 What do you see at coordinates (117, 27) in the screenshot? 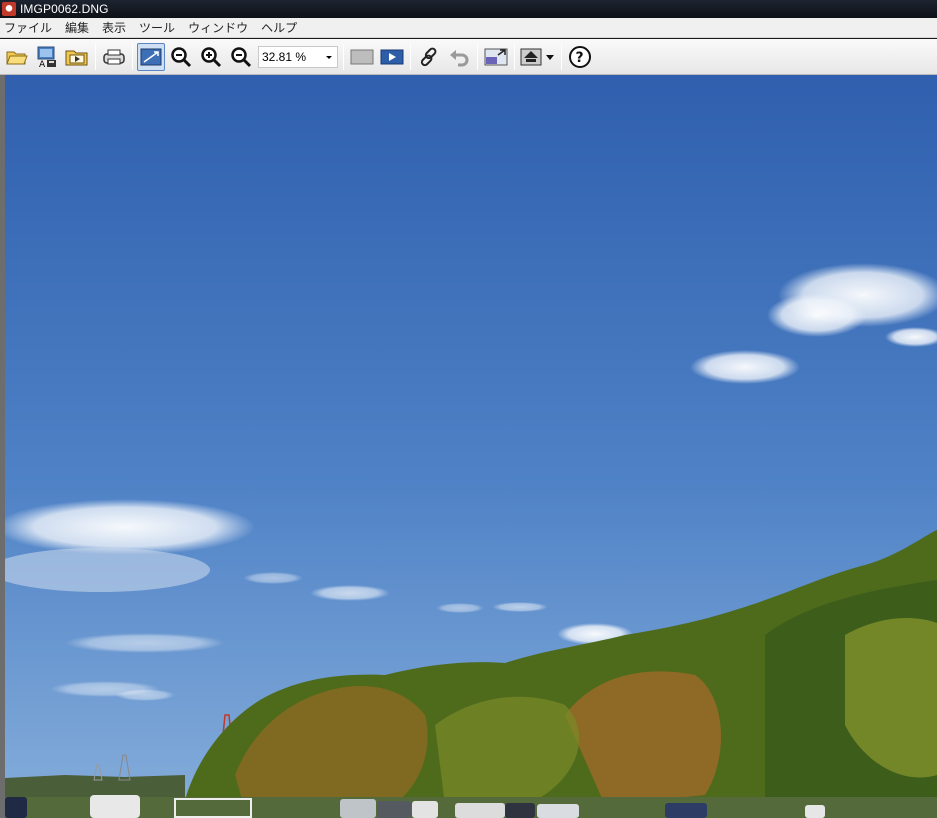
I see `menu-view: 表示` at bounding box center [117, 27].